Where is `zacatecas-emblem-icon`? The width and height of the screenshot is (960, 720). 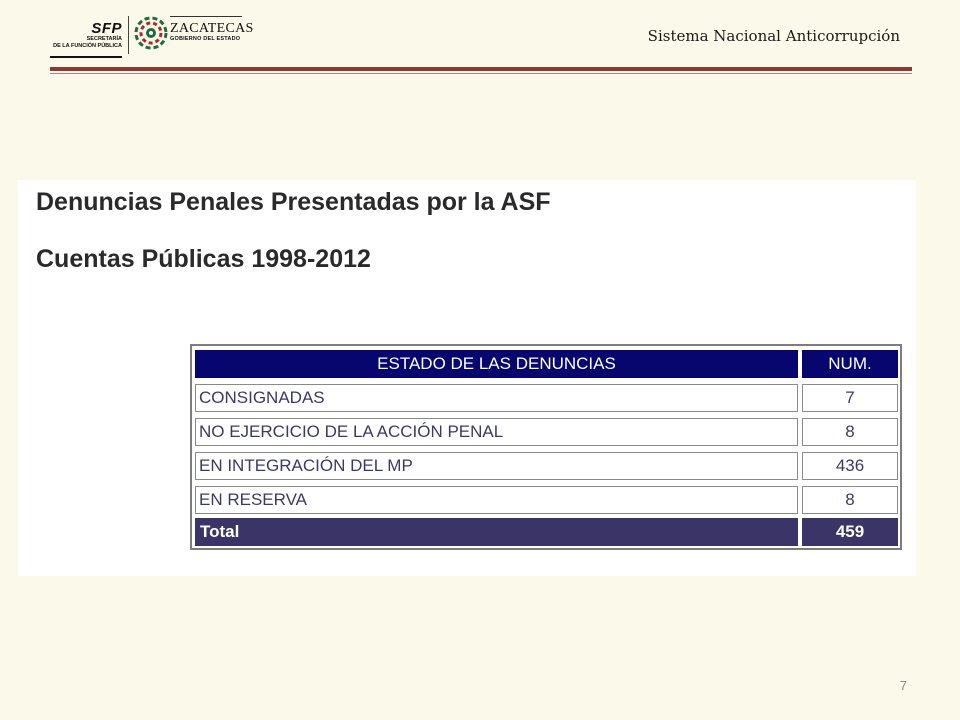
zacatecas-emblem-icon is located at coordinates (151, 33).